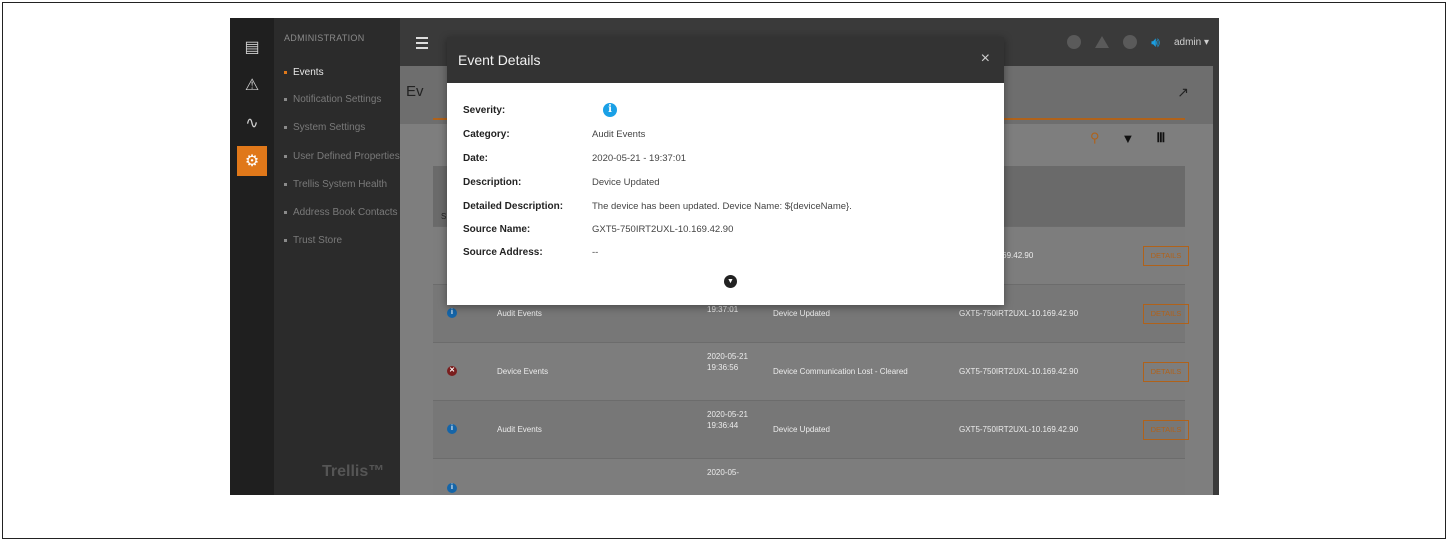 The height and width of the screenshot is (543, 1450). Describe the element at coordinates (452, 371) in the screenshot. I see `critical-severity-icon: ✕` at that location.